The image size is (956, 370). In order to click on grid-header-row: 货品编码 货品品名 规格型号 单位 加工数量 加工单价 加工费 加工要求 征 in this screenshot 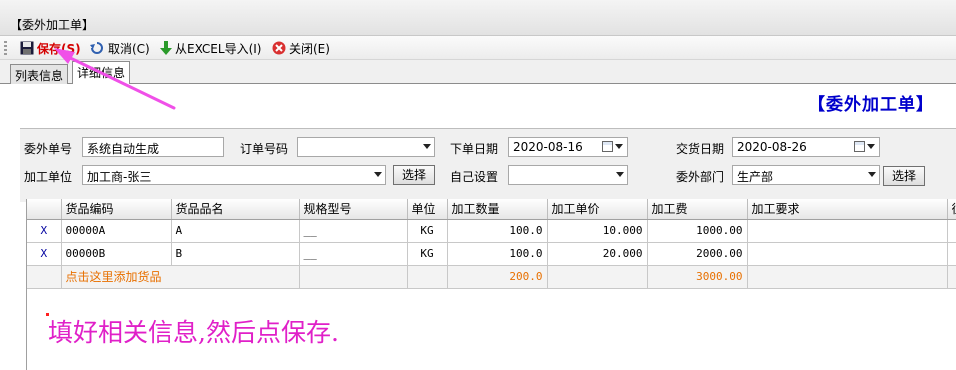, I will do `click(491, 209)`.